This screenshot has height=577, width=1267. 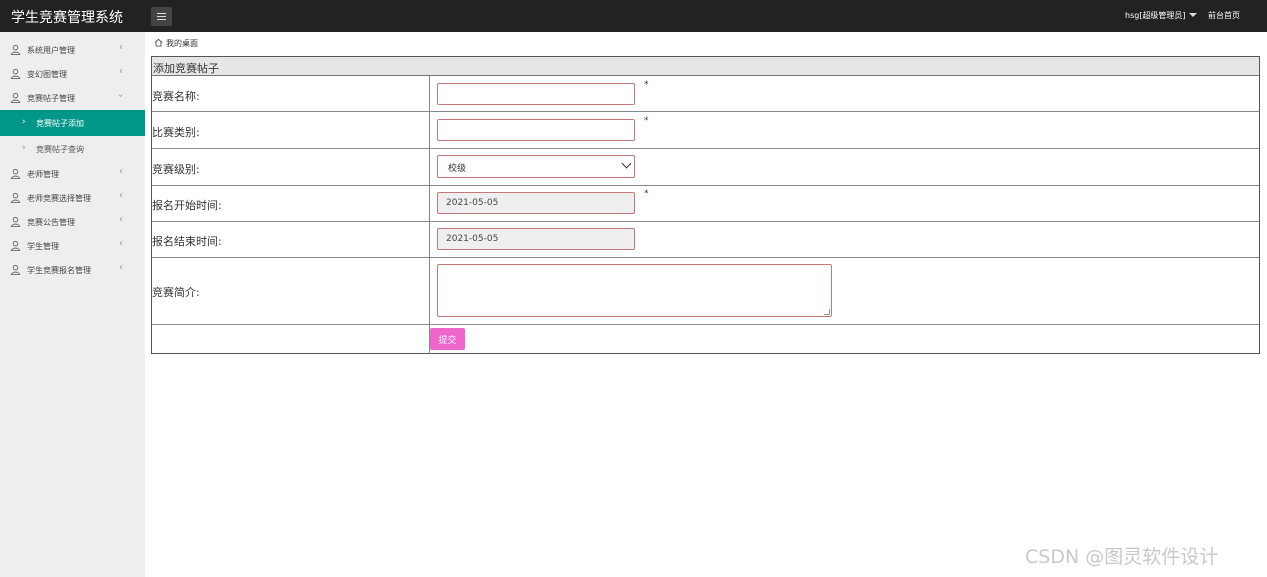 I want to click on chevron-down-icon, so click(x=626, y=163).